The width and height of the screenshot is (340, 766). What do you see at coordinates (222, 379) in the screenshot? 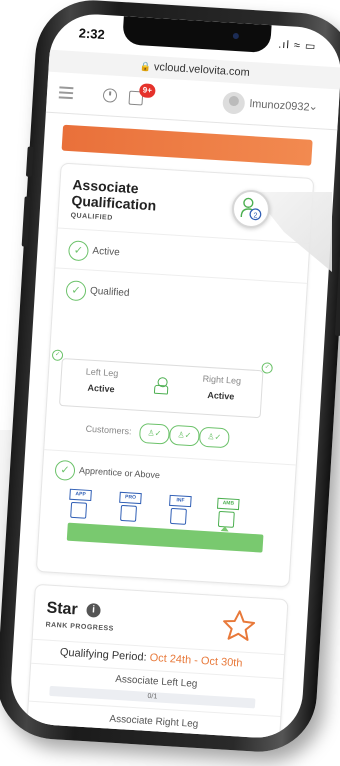
I see `right-leg-label: Right Leg` at bounding box center [222, 379].